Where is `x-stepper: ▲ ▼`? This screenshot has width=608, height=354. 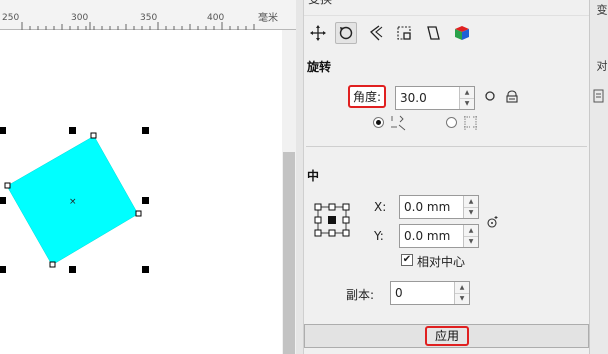 x-stepper: ▲ ▼ is located at coordinates (470, 207).